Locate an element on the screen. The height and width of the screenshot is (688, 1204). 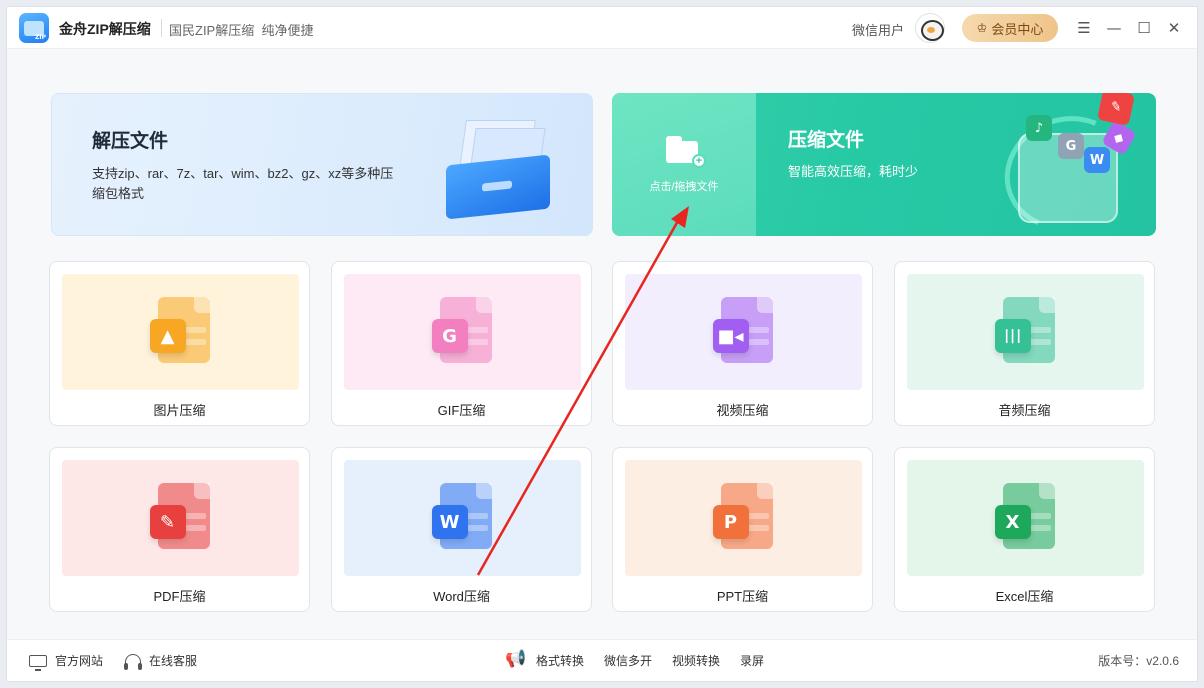
tool-card-audio: ∣|∣ 音频压缩 is located at coordinates (1024, 343).